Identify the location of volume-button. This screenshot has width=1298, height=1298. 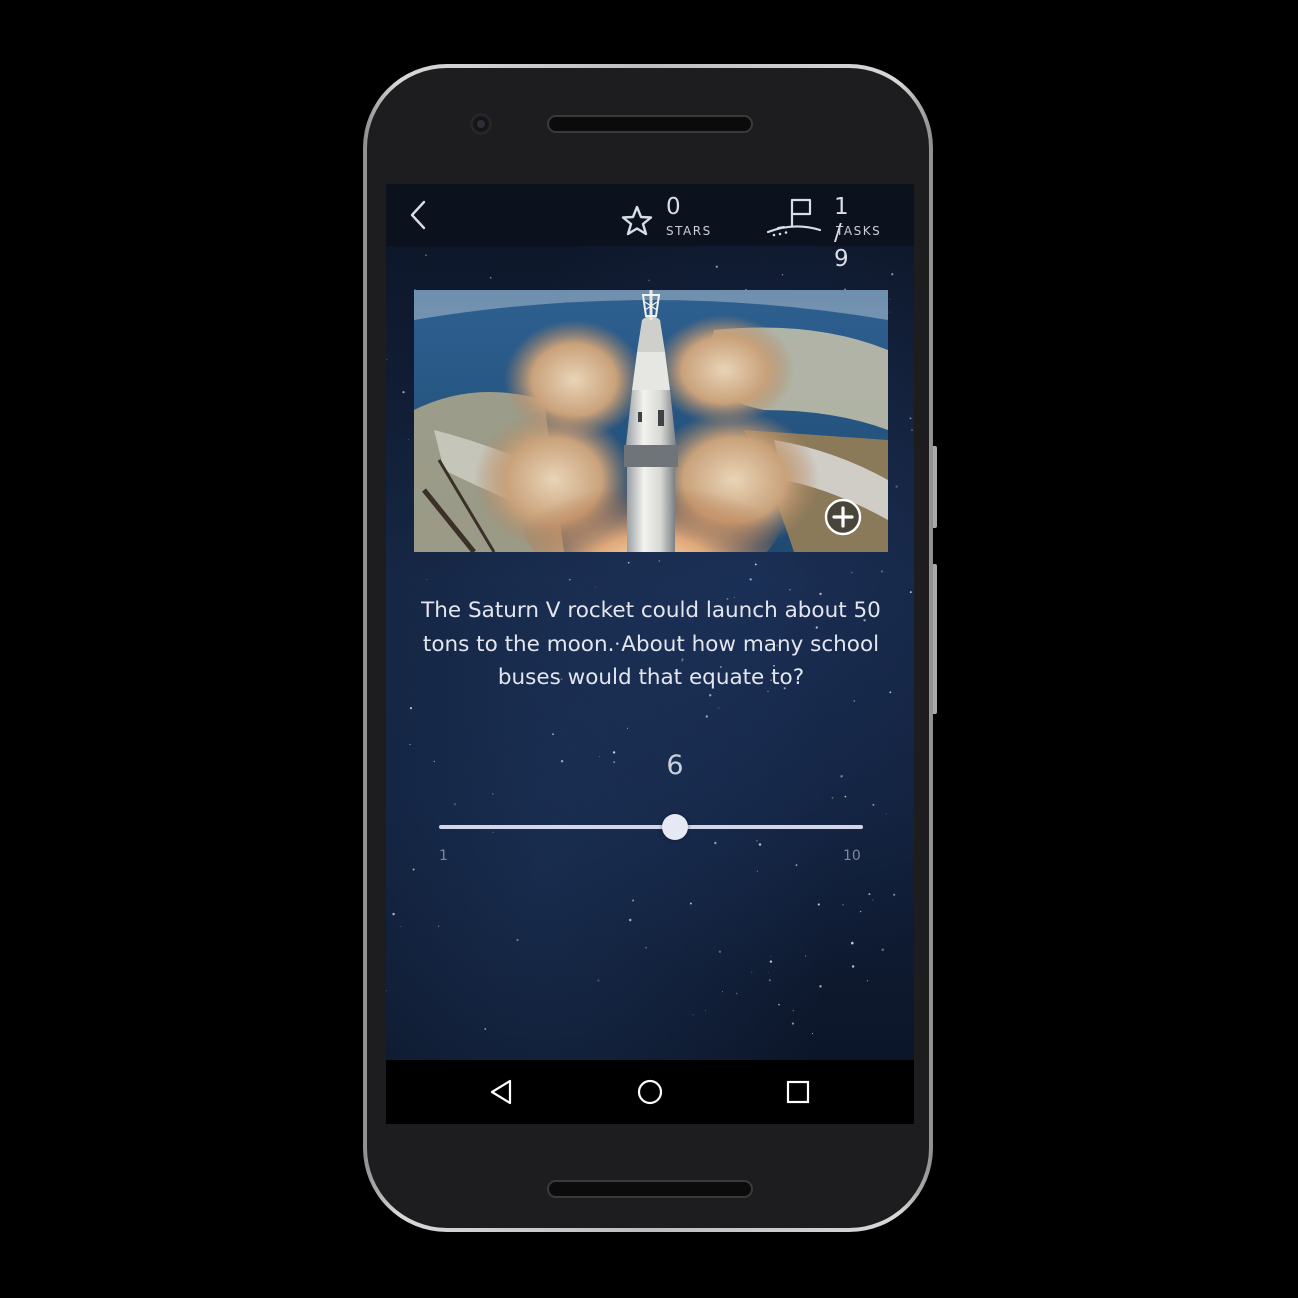
(935, 639).